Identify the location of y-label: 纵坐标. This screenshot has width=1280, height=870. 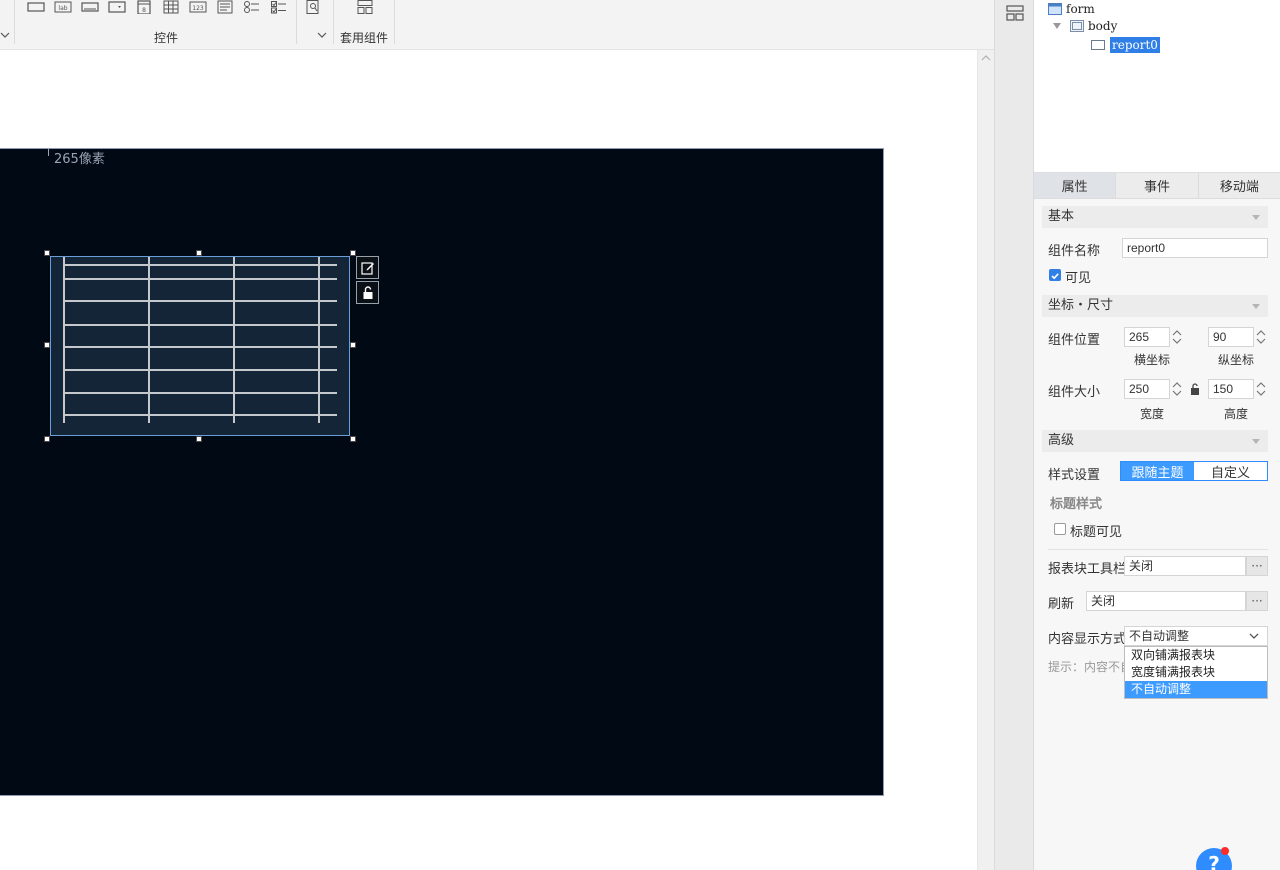
(1236, 360).